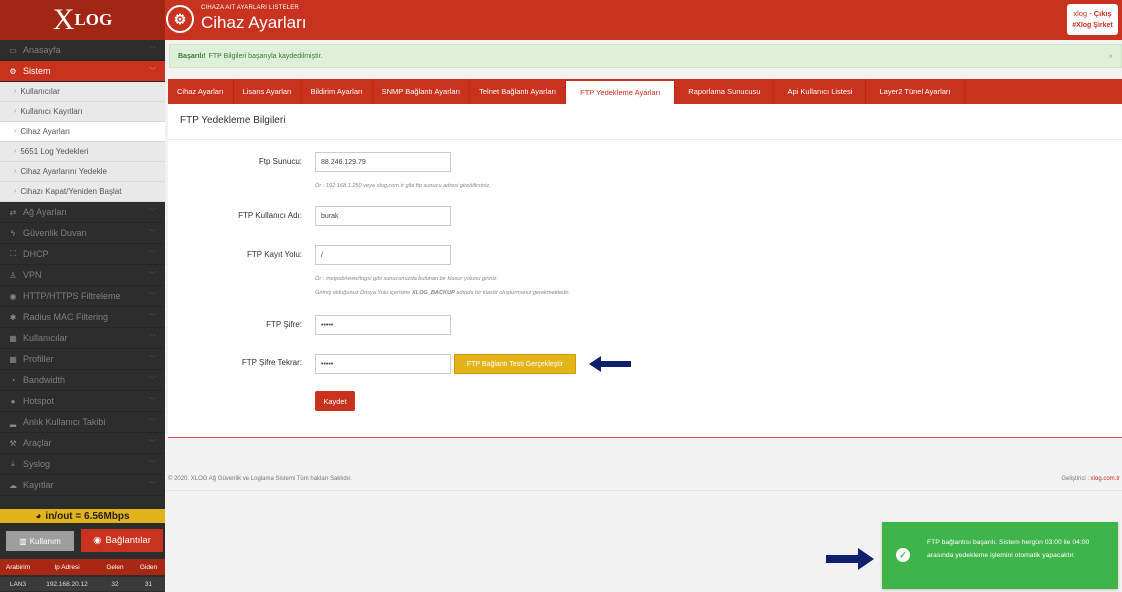 This screenshot has height=592, width=1122. I want to click on sidebar-buttons: ▥ Kullanım ◉ Bağlantılar, so click(82, 540).